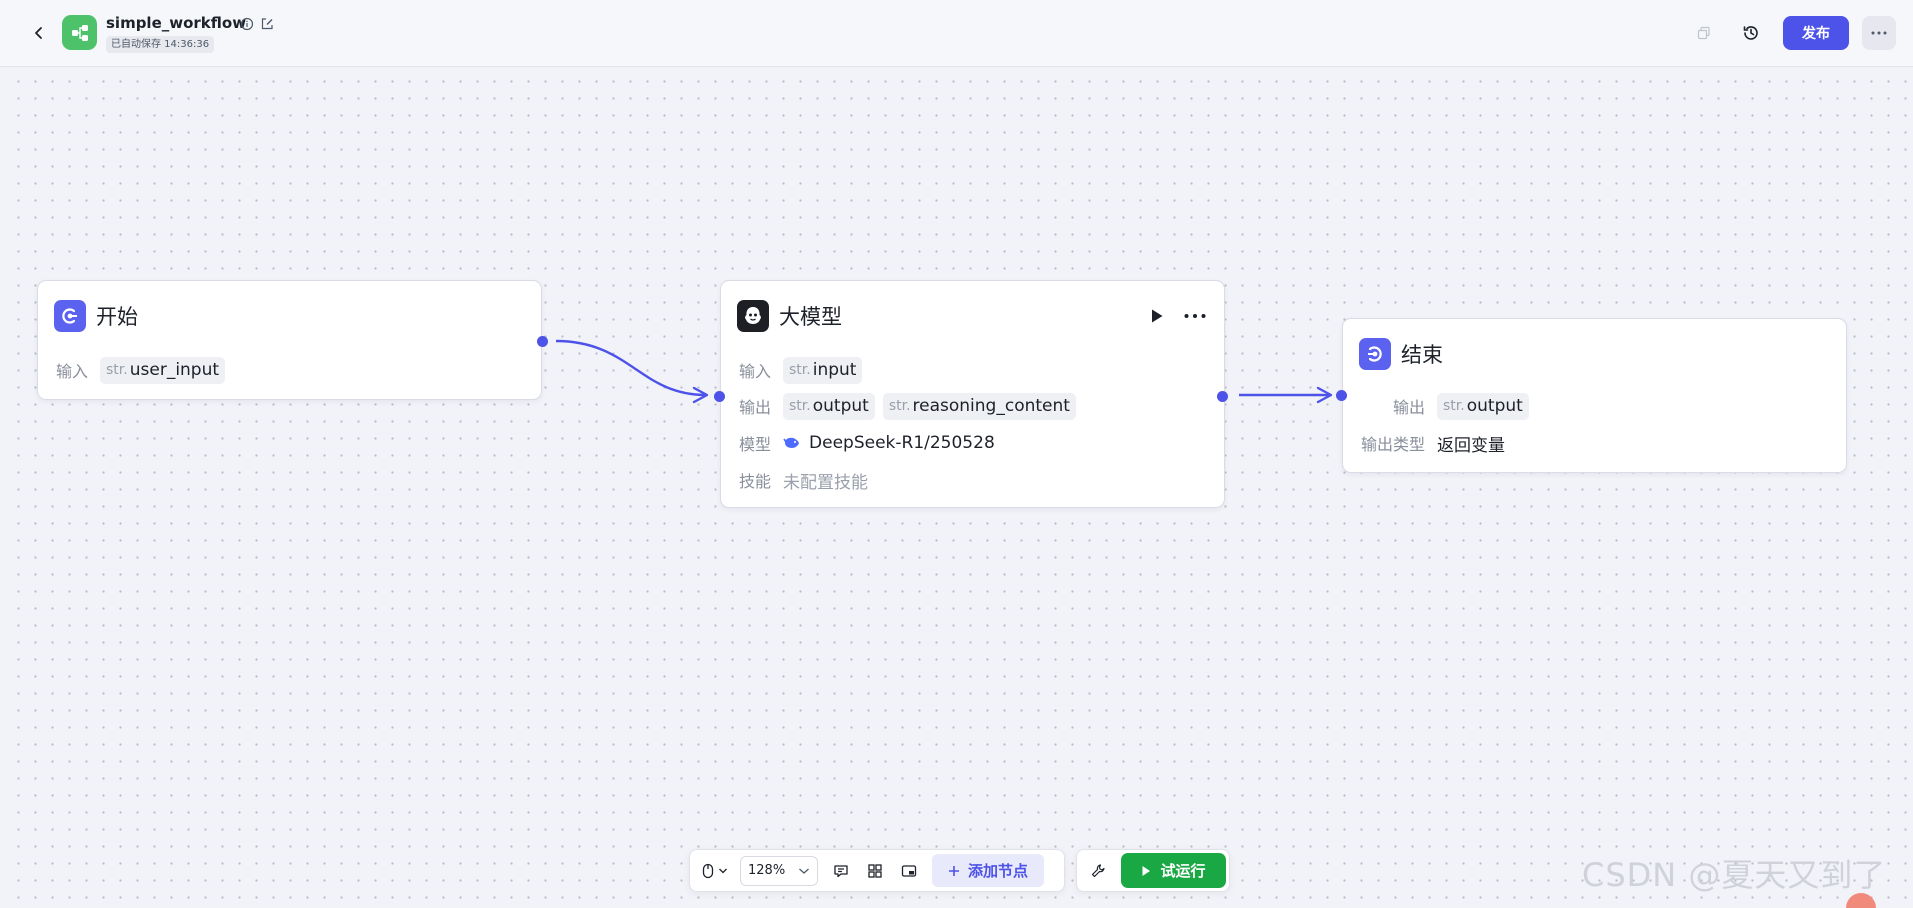 Image resolution: width=1913 pixels, height=908 pixels. What do you see at coordinates (542, 341) in the screenshot?
I see `start-output-port` at bounding box center [542, 341].